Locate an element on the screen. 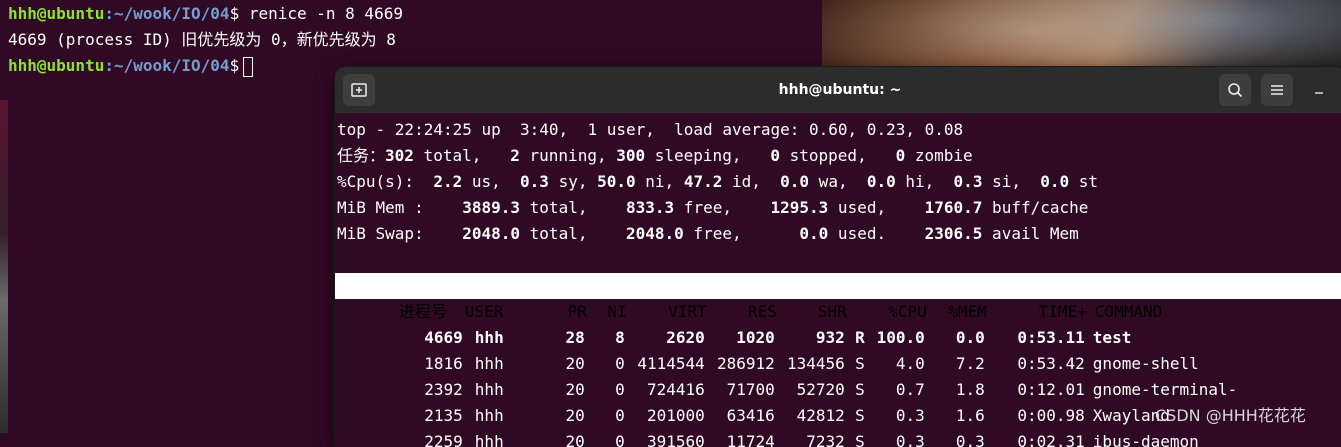 This screenshot has height=447, width=1341. minimize-icon is located at coordinates (1319, 93).